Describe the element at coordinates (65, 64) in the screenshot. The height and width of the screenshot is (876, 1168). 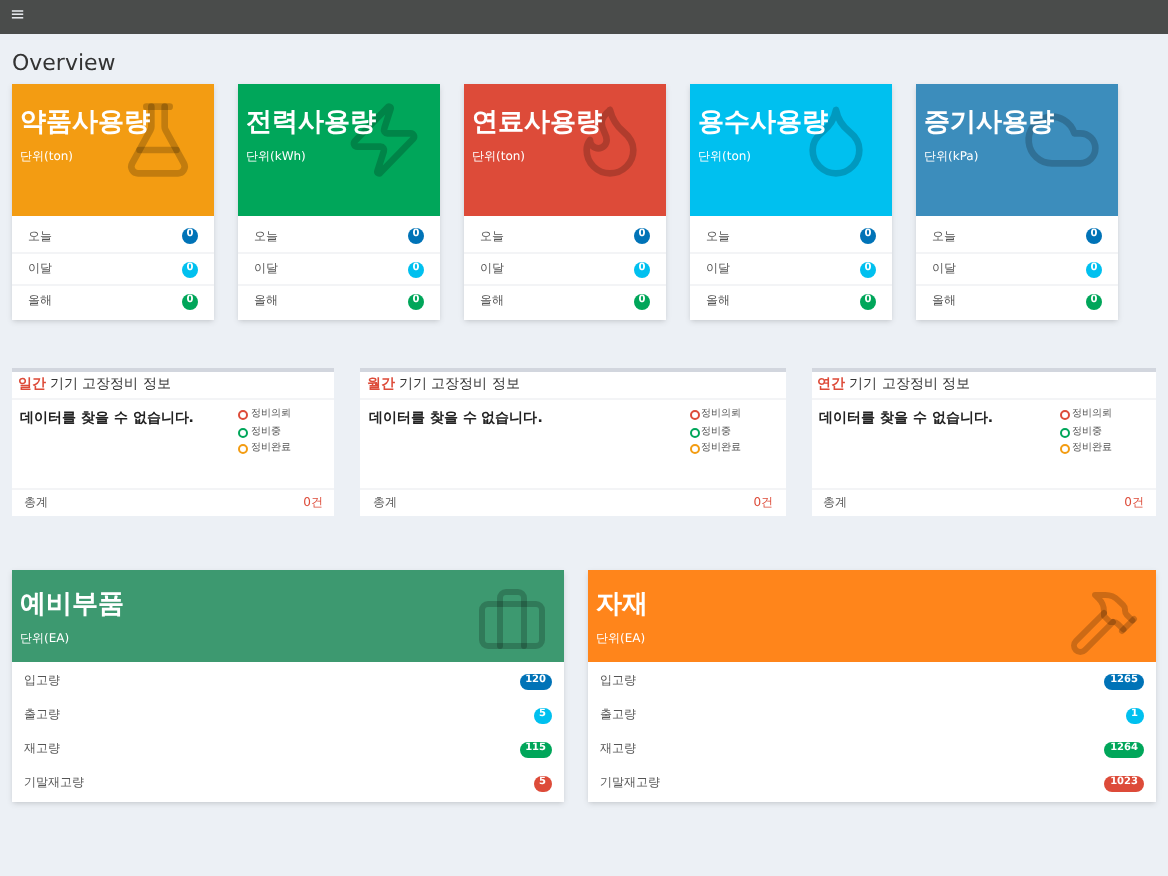
I see `page-title: Overview` at that location.